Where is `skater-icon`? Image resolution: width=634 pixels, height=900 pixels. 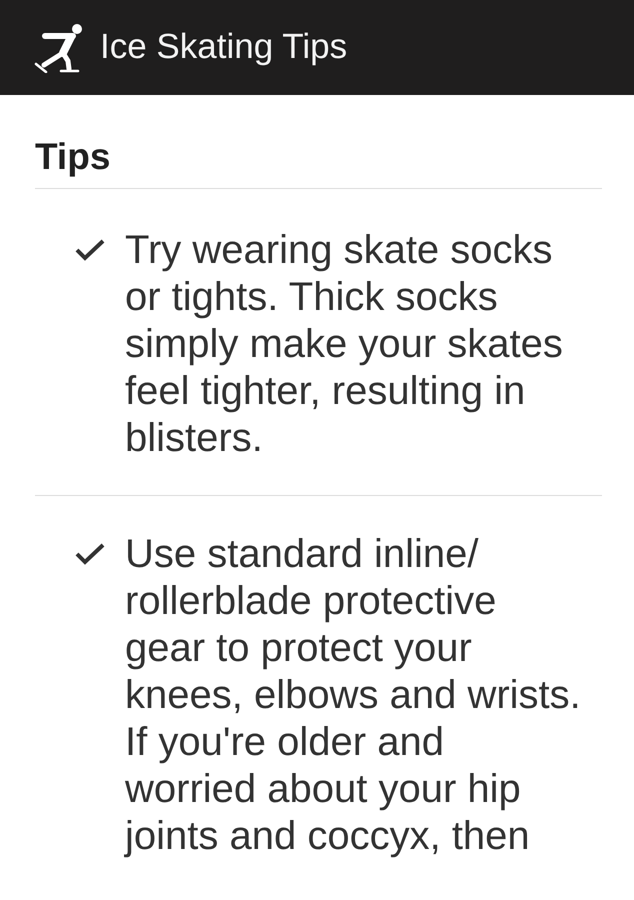
skater-icon is located at coordinates (58, 47).